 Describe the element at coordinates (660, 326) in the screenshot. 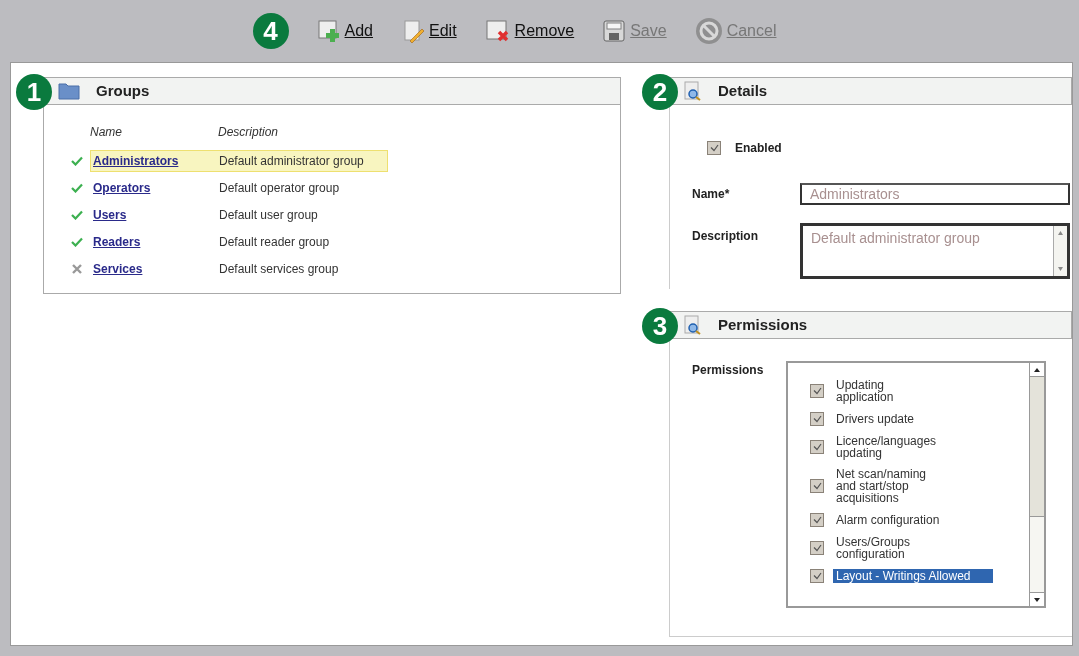

I see `callout-badge: 3` at that location.